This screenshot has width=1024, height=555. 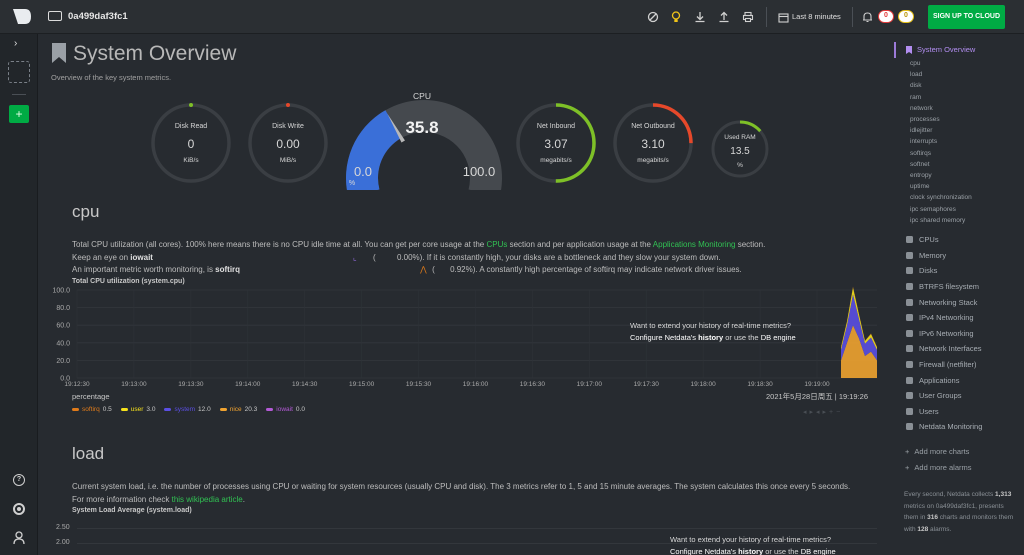 I want to click on nav-item: Disks, so click(x=943, y=271).